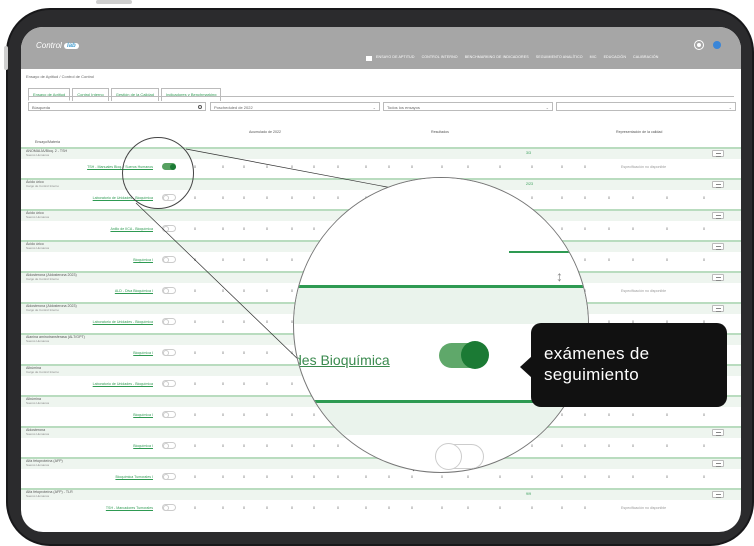 Image resolution: width=754 pixels, height=546 pixels. I want to click on magnifier-link-bioquimica: des Bioquímica, so click(342, 360).